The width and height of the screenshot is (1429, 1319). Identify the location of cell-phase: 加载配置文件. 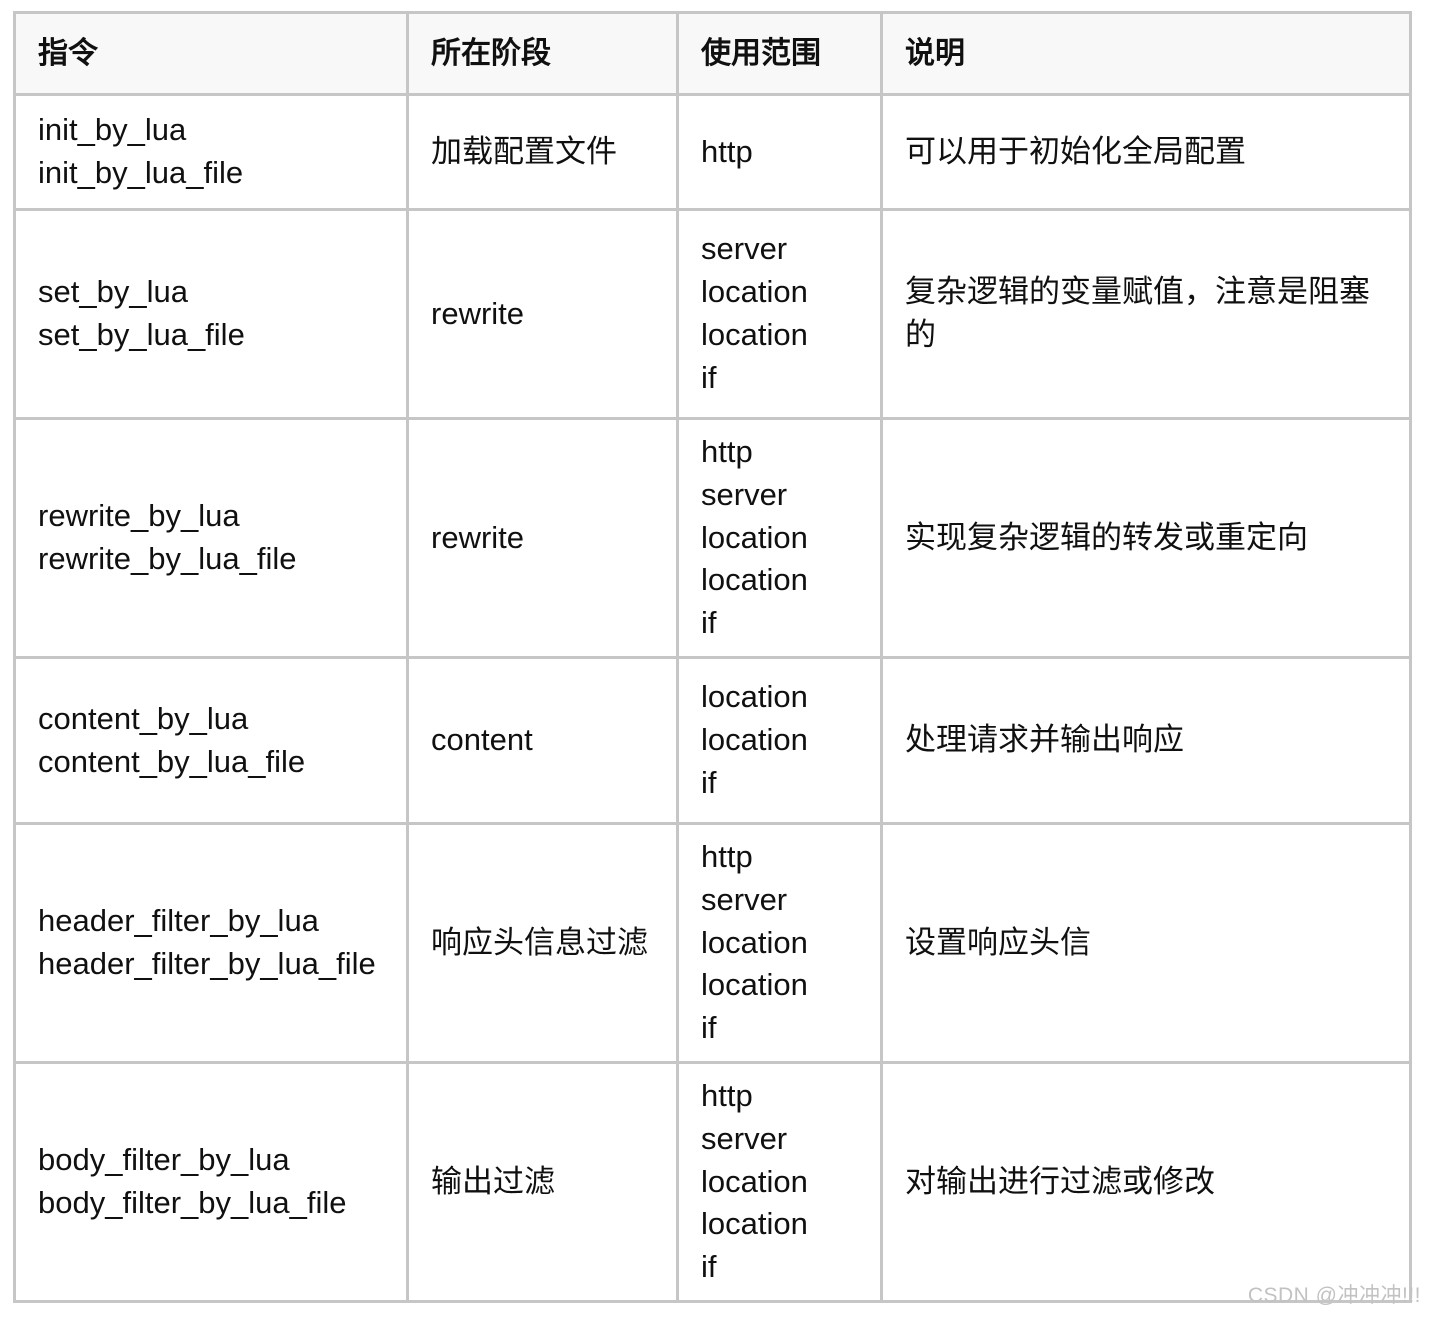
(542, 152).